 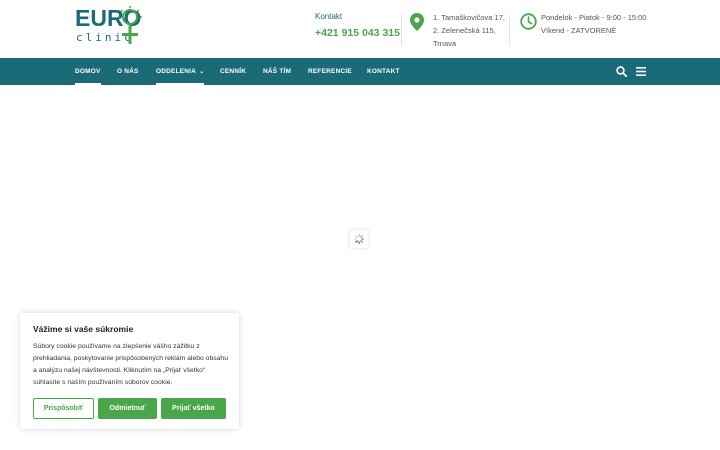 What do you see at coordinates (130, 25) in the screenshot?
I see `logo-plus-sun-icon` at bounding box center [130, 25].